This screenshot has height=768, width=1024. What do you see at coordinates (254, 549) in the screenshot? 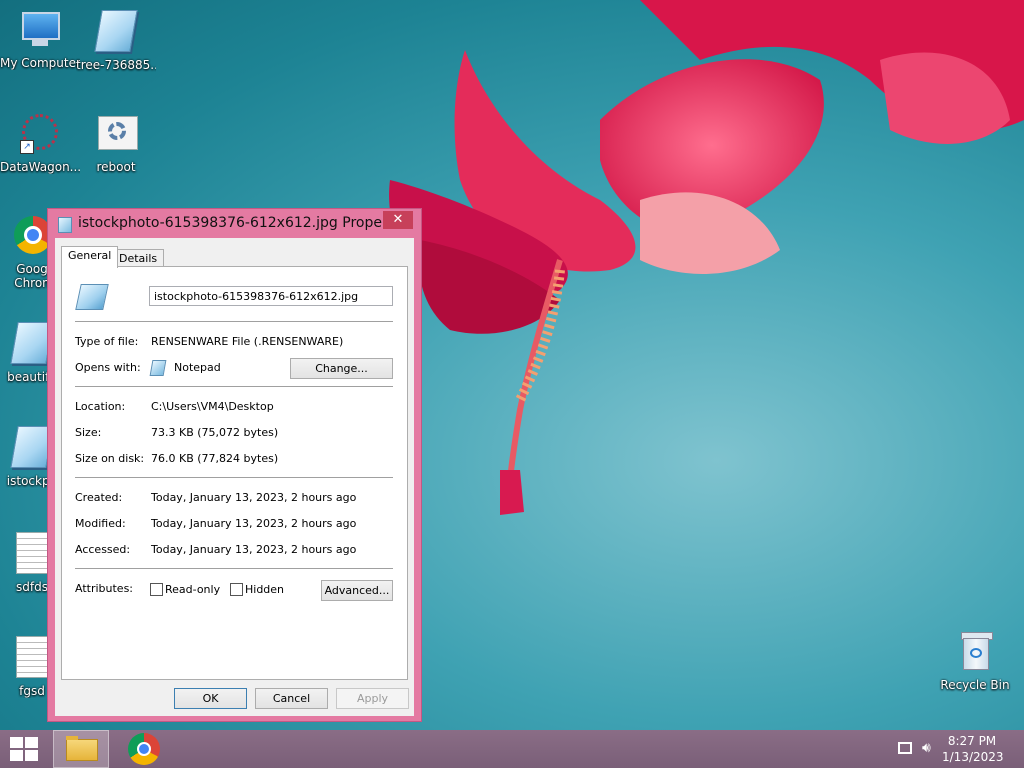
I see `accessed-value: Today, January 13, 2023, 2 hours ago` at bounding box center [254, 549].